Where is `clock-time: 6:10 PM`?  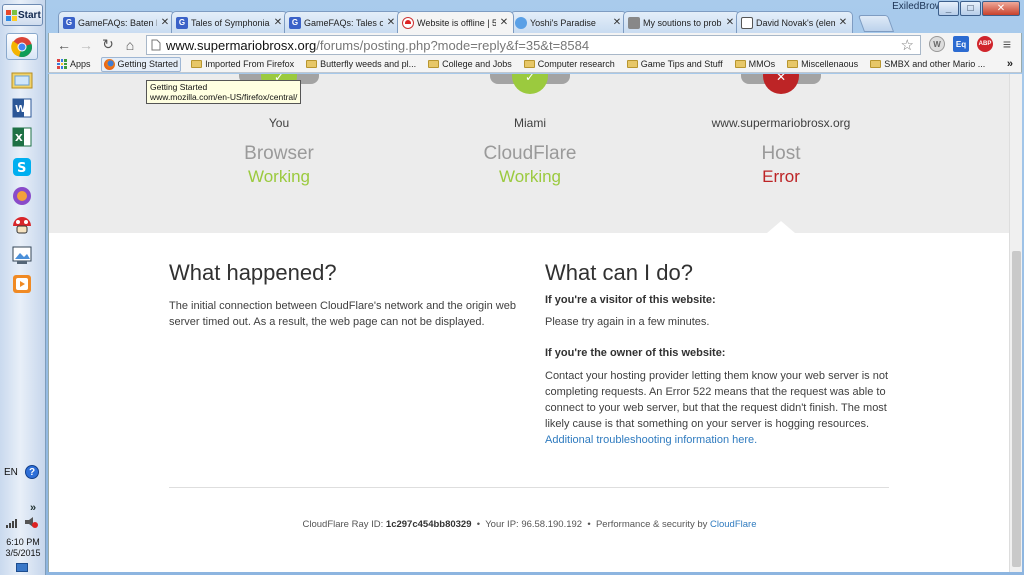
clock-time: 6:10 PM is located at coordinates (23, 542).